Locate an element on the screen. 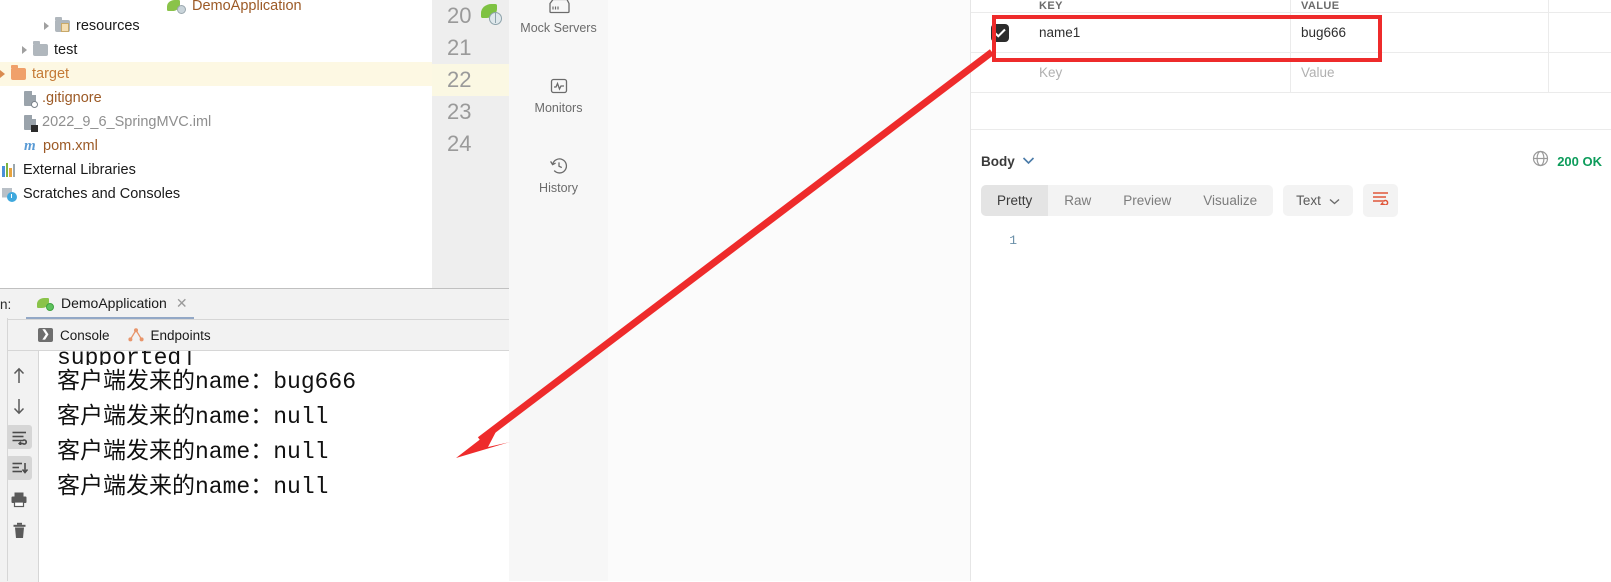  tree-item-scratches-and-consoles: Scratches and Consoles is located at coordinates (216, 194).